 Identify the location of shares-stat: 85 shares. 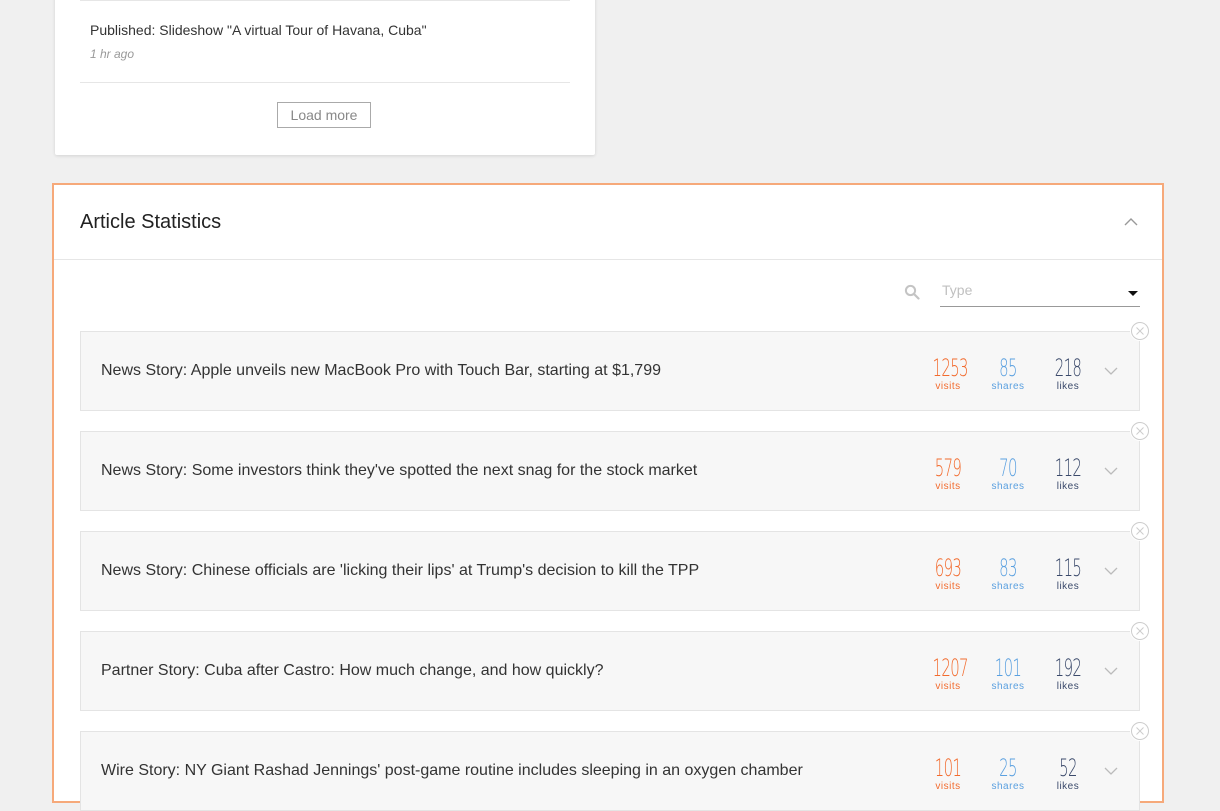
(1008, 374).